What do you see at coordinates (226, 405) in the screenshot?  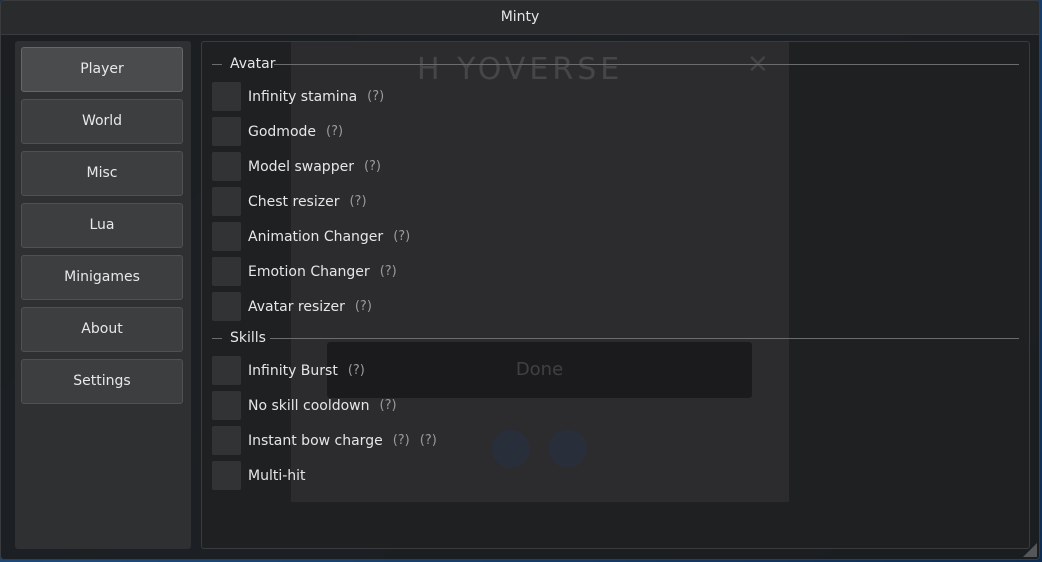 I see `no-skill-cooldown-checkbox` at bounding box center [226, 405].